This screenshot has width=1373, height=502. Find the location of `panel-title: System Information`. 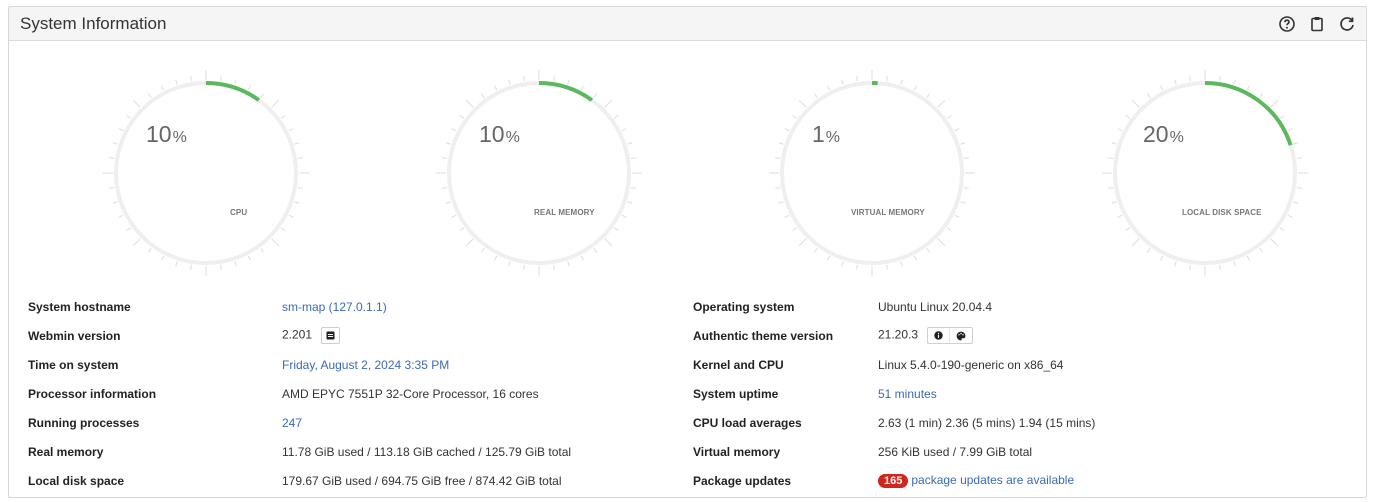

panel-title: System Information is located at coordinates (93, 23).